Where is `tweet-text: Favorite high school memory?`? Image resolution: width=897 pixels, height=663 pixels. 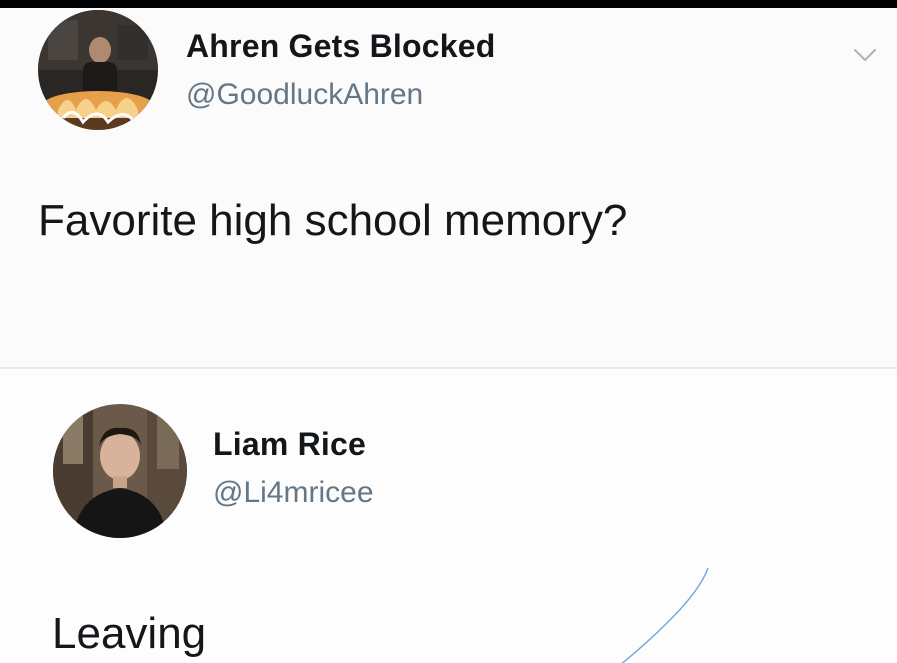
tweet-text: Favorite high school memory? is located at coordinates (333, 220).